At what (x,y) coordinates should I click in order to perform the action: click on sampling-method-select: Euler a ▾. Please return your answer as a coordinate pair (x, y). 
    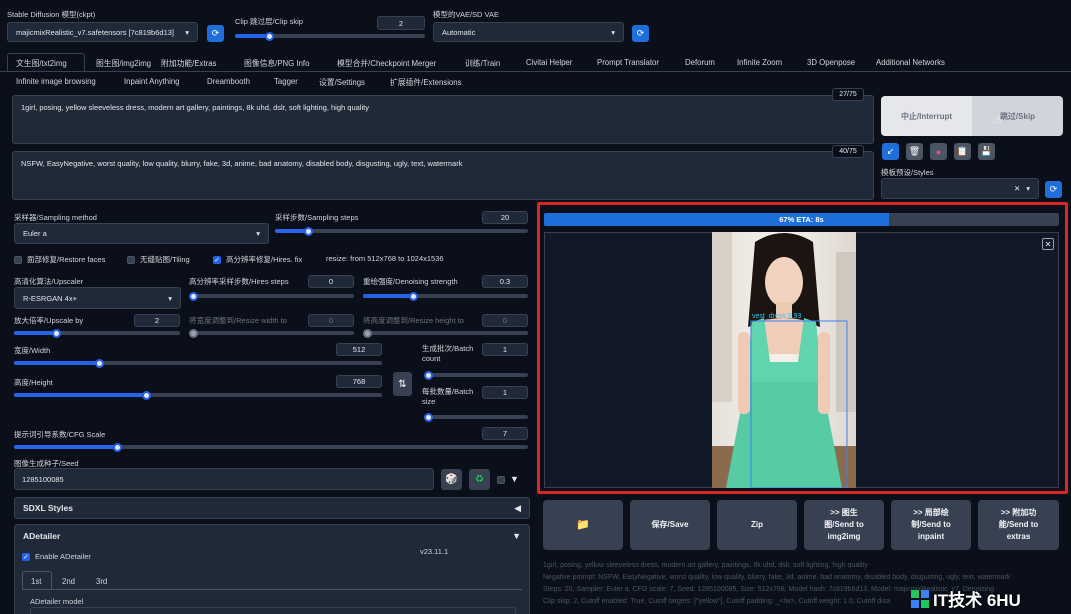
    Looking at the image, I should click on (141, 233).